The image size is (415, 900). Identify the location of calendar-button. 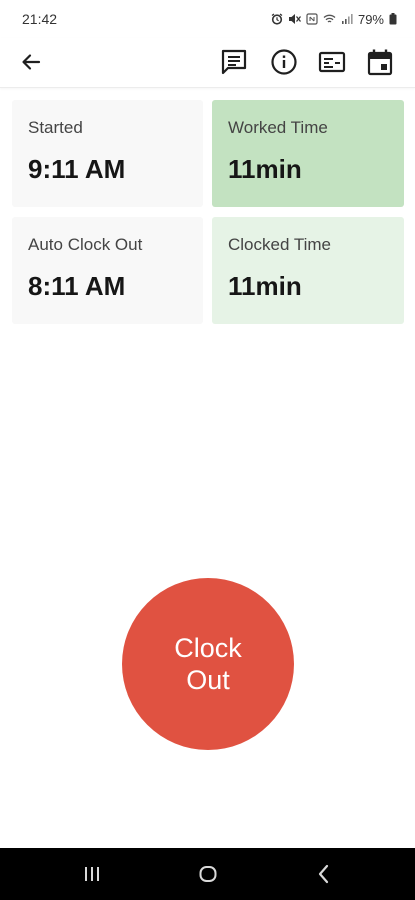
(380, 62).